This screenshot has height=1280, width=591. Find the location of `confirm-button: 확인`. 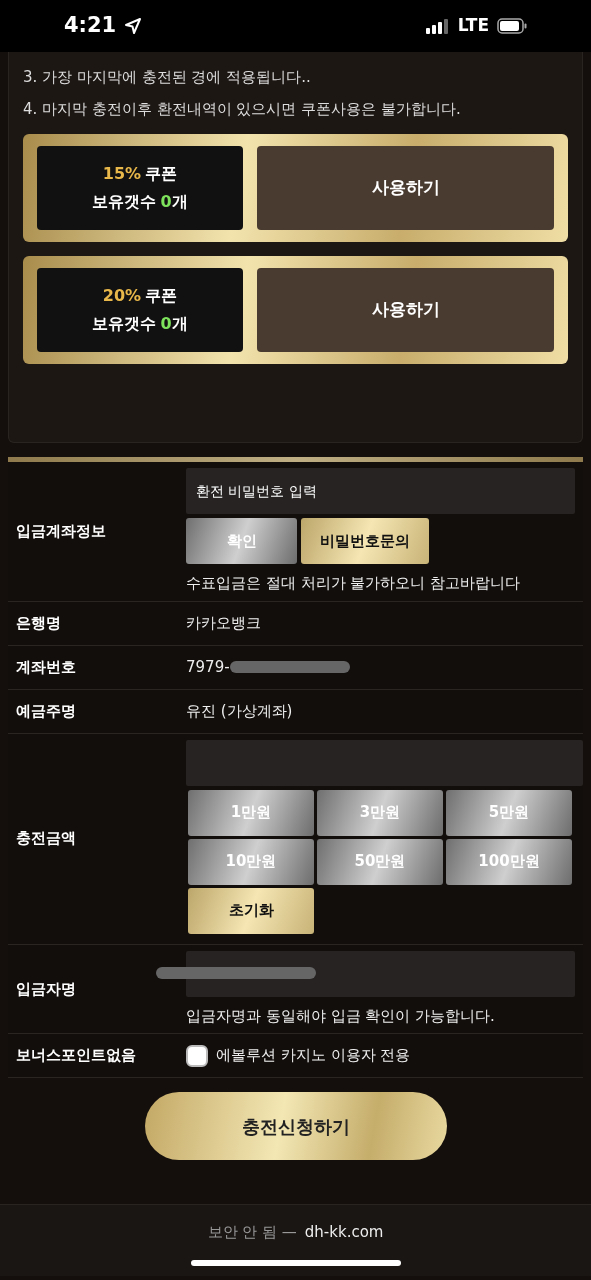

confirm-button: 확인 is located at coordinates (241, 541).